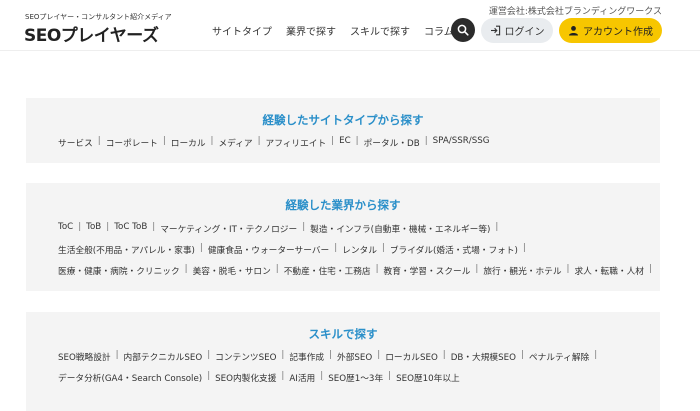 The height and width of the screenshot is (411, 700). I want to click on filter-tag-link: 求人・転職・人材, so click(609, 270).